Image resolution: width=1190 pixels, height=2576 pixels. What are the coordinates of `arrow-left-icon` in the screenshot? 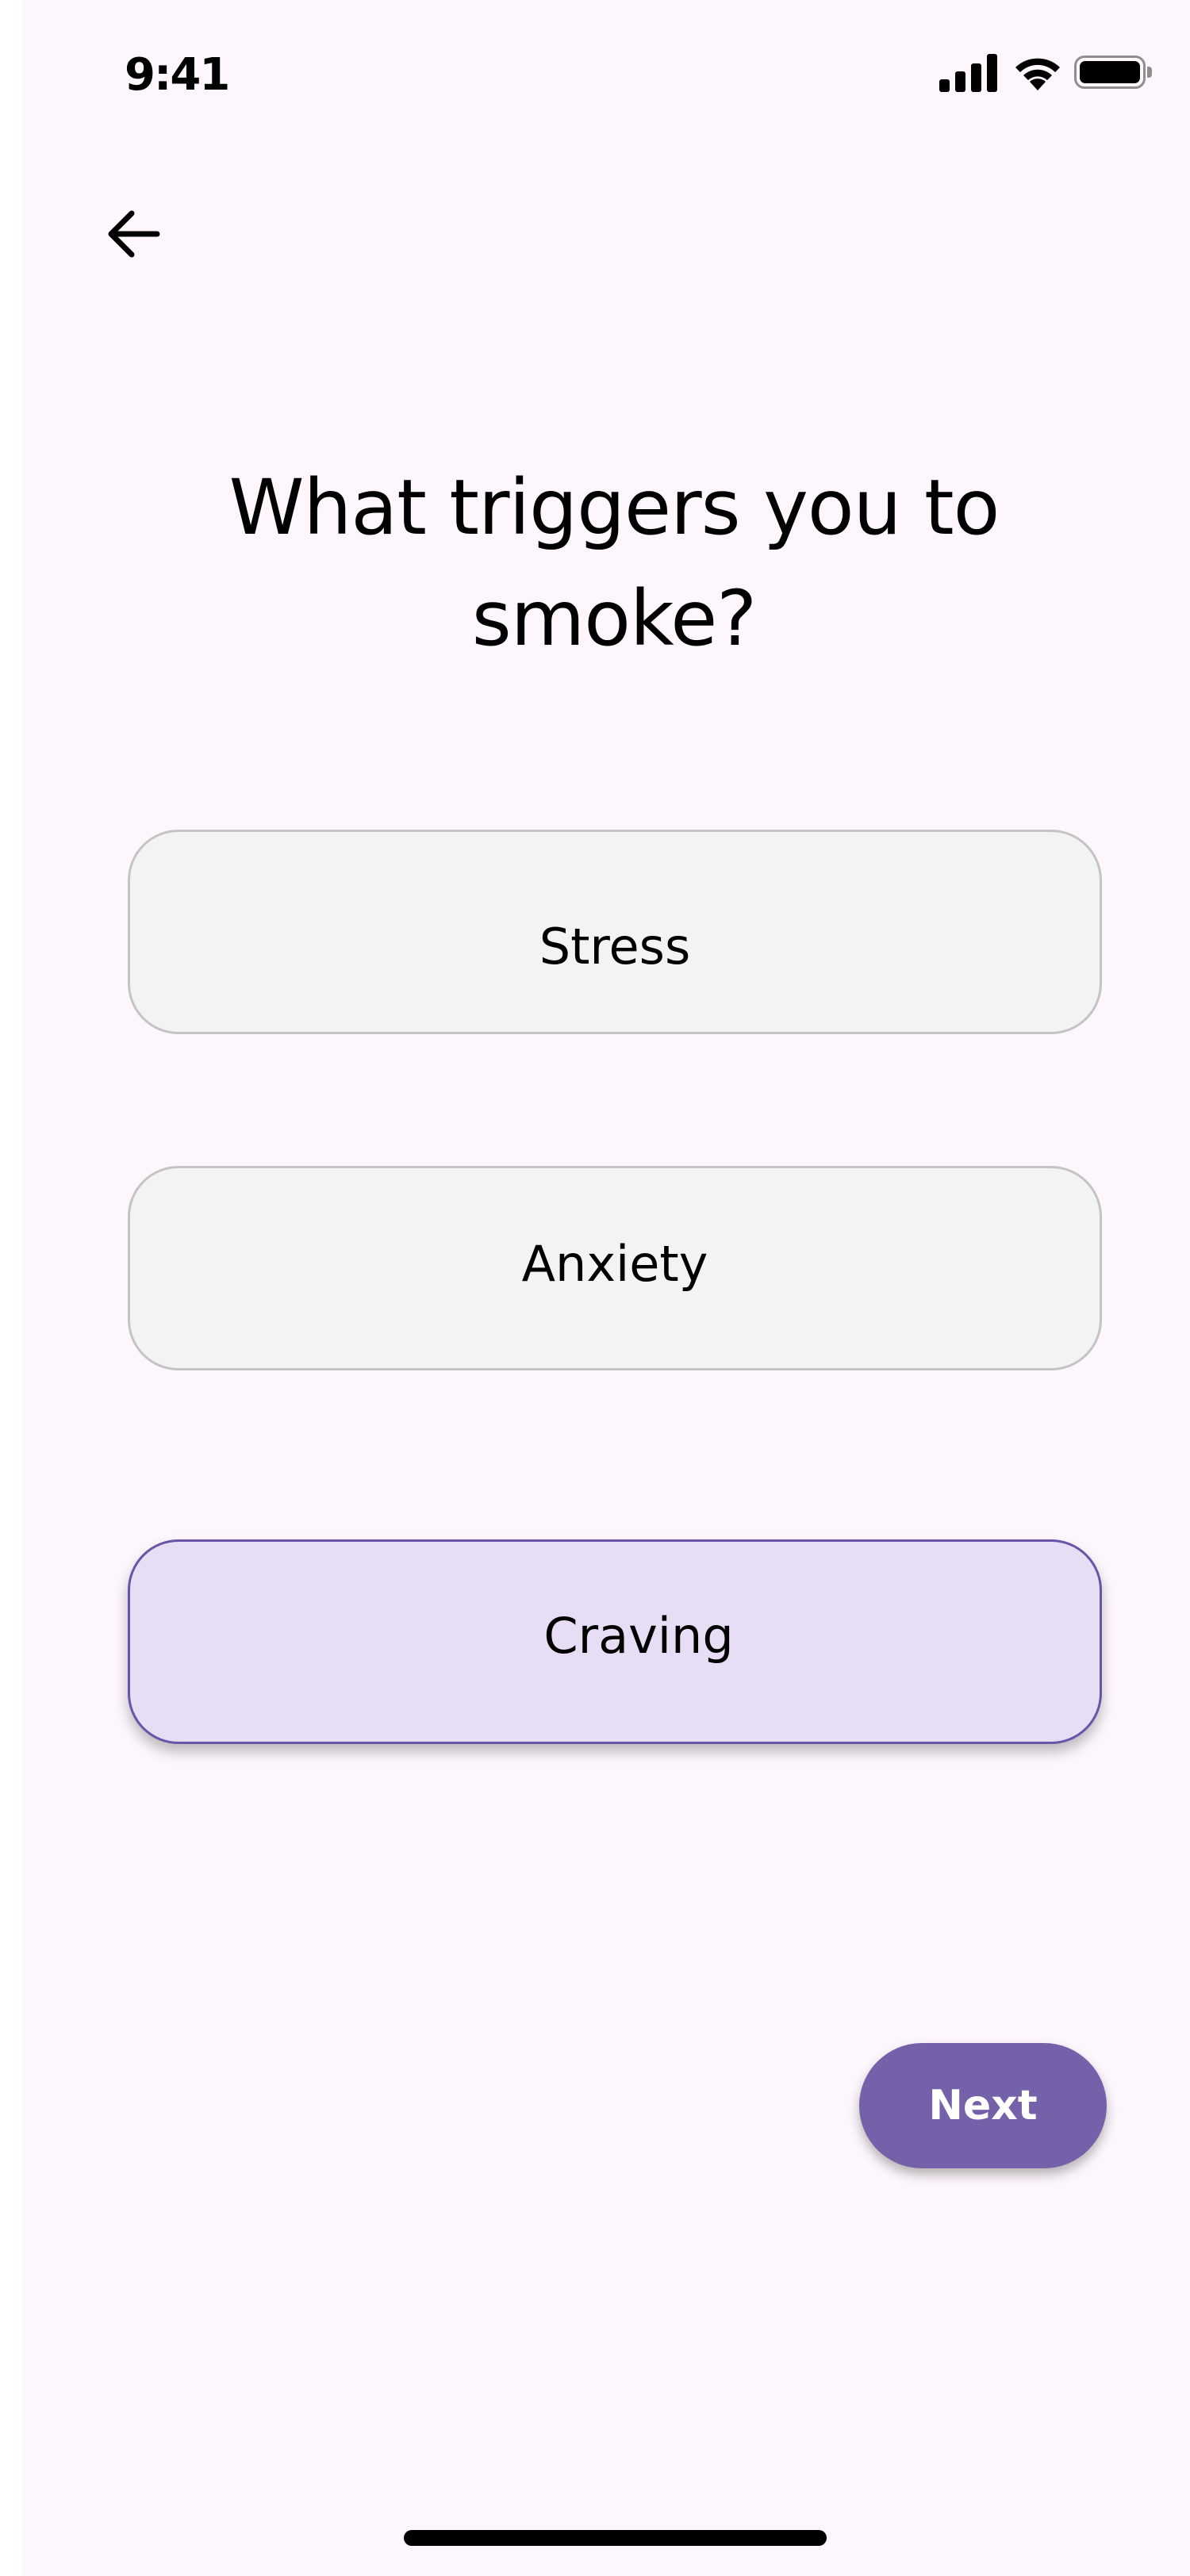 It's located at (134, 234).